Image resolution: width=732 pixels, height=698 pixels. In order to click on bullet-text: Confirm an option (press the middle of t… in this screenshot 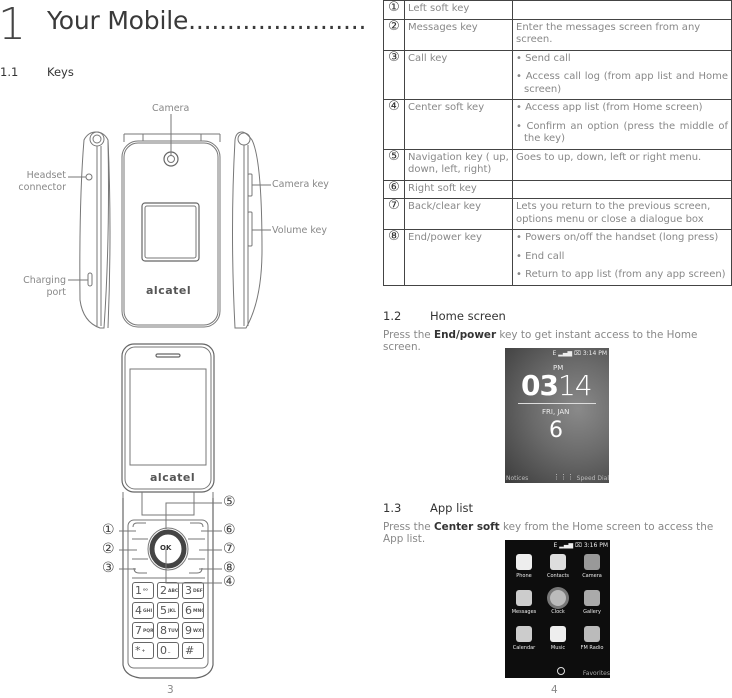, I will do `click(626, 132)`.